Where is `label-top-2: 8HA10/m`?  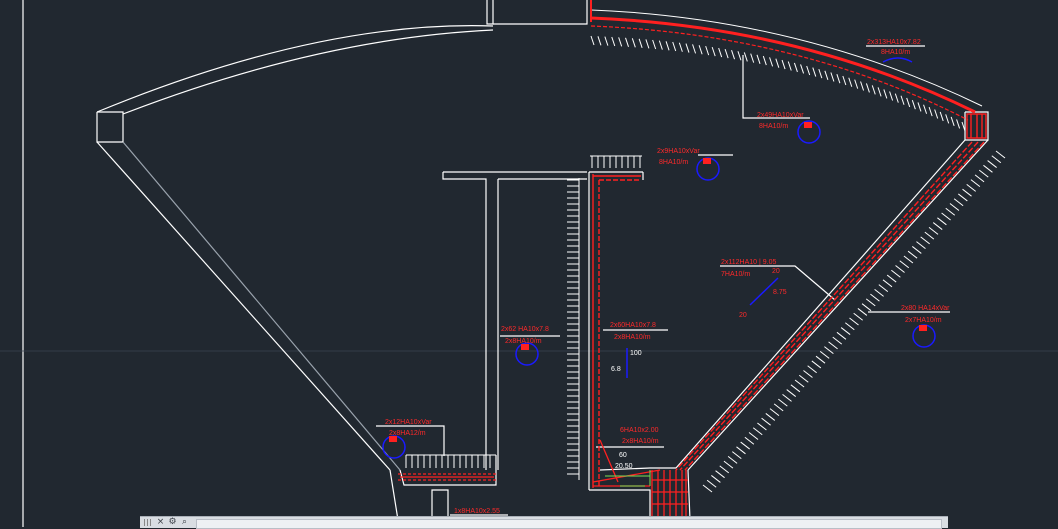
label-top-2: 8HA10/m is located at coordinates (673, 162).